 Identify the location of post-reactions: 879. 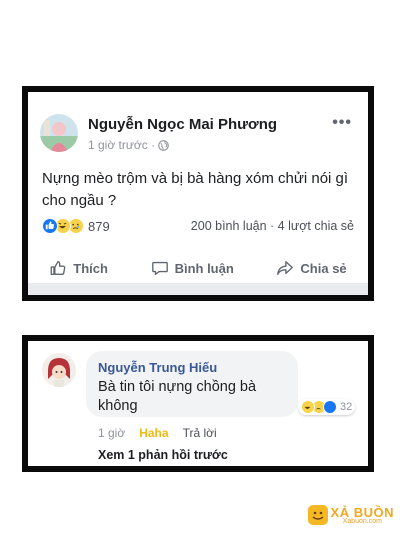
(76, 226).